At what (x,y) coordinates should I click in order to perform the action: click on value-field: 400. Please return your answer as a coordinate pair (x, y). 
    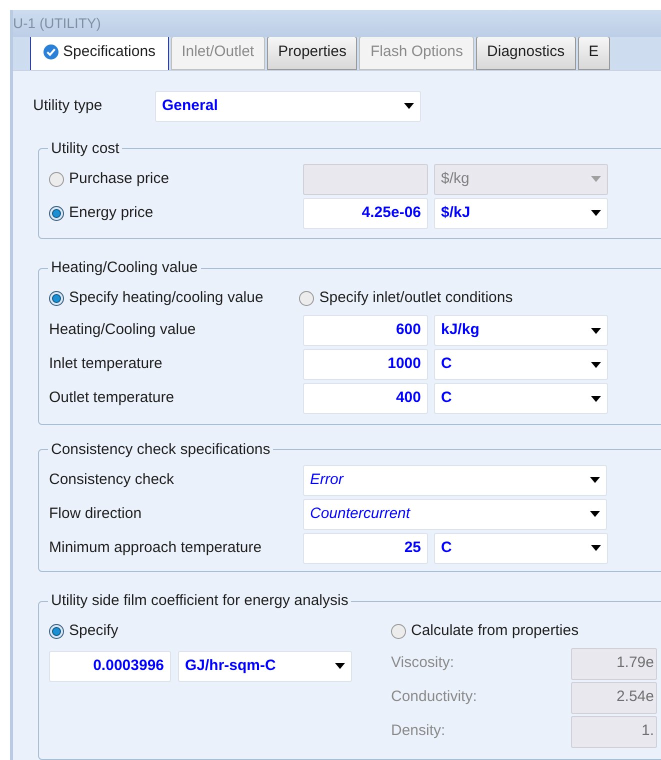
    Looking at the image, I should click on (365, 398).